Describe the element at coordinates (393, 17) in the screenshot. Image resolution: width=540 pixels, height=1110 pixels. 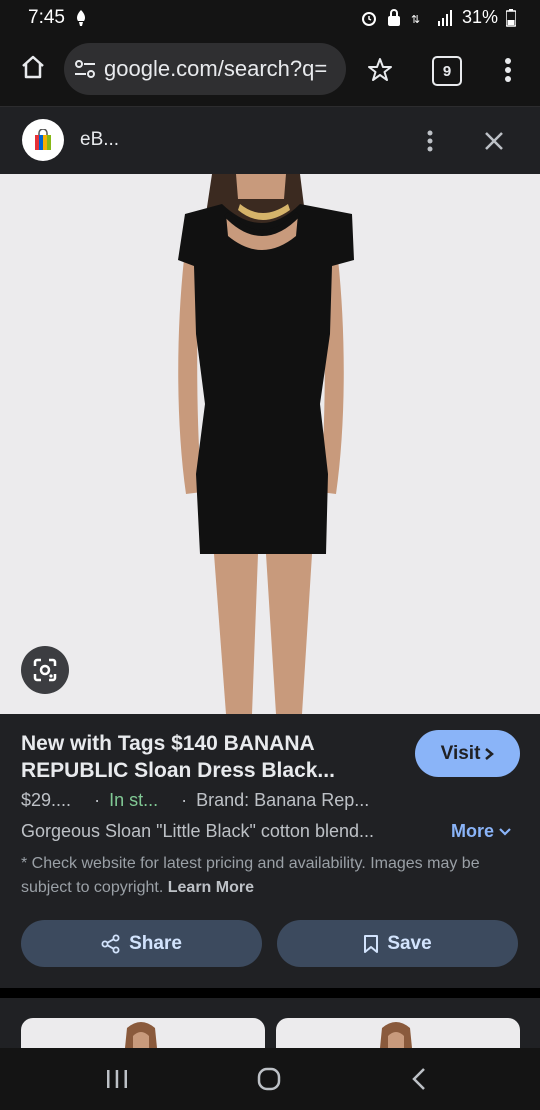
I see `lock-icon` at that location.